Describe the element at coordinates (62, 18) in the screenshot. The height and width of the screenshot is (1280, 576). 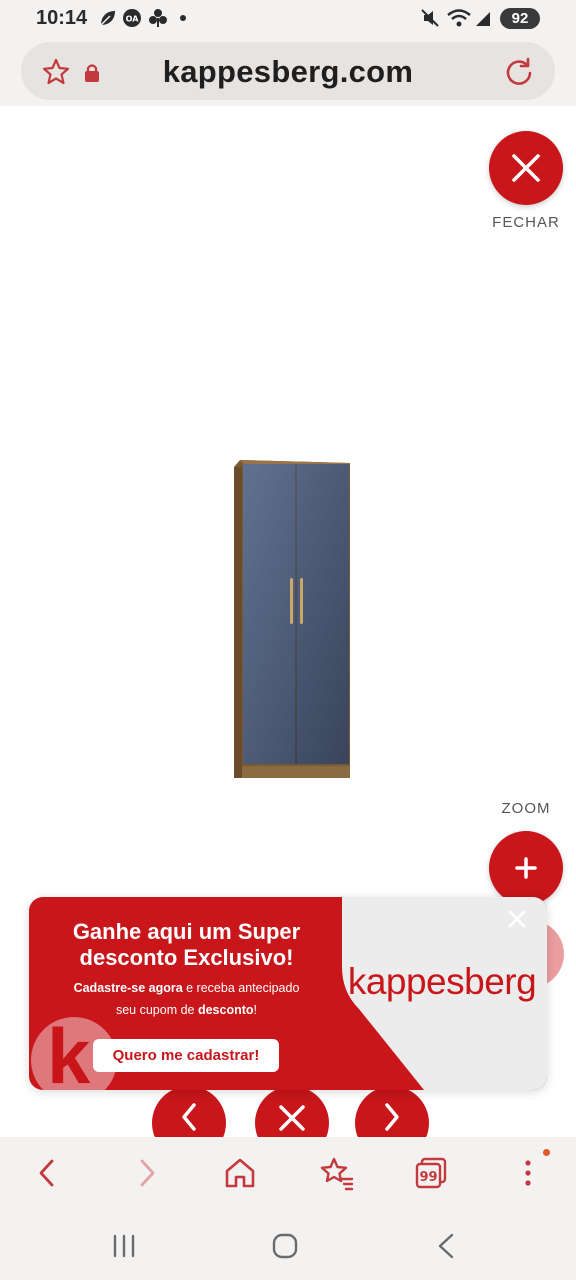
I see `status-time: 10:14` at that location.